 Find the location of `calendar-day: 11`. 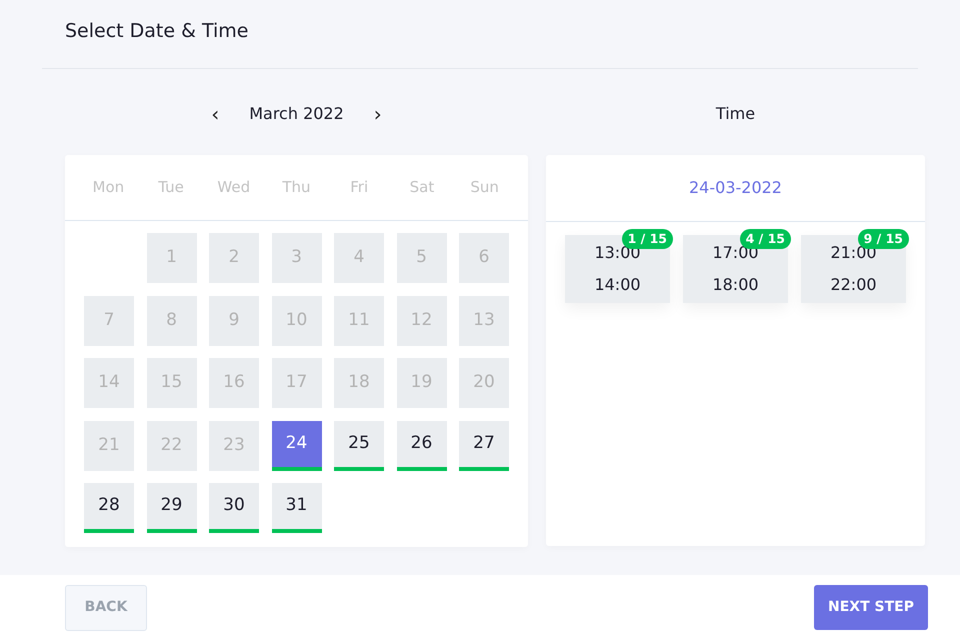

calendar-day: 11 is located at coordinates (359, 321).